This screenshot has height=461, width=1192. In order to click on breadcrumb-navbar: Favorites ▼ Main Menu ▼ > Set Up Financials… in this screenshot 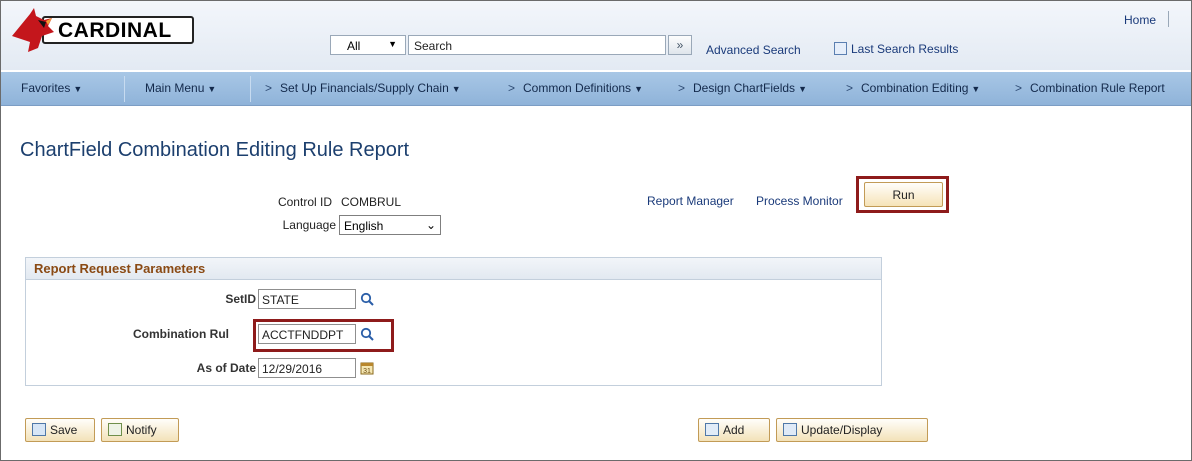, I will do `click(596, 89)`.